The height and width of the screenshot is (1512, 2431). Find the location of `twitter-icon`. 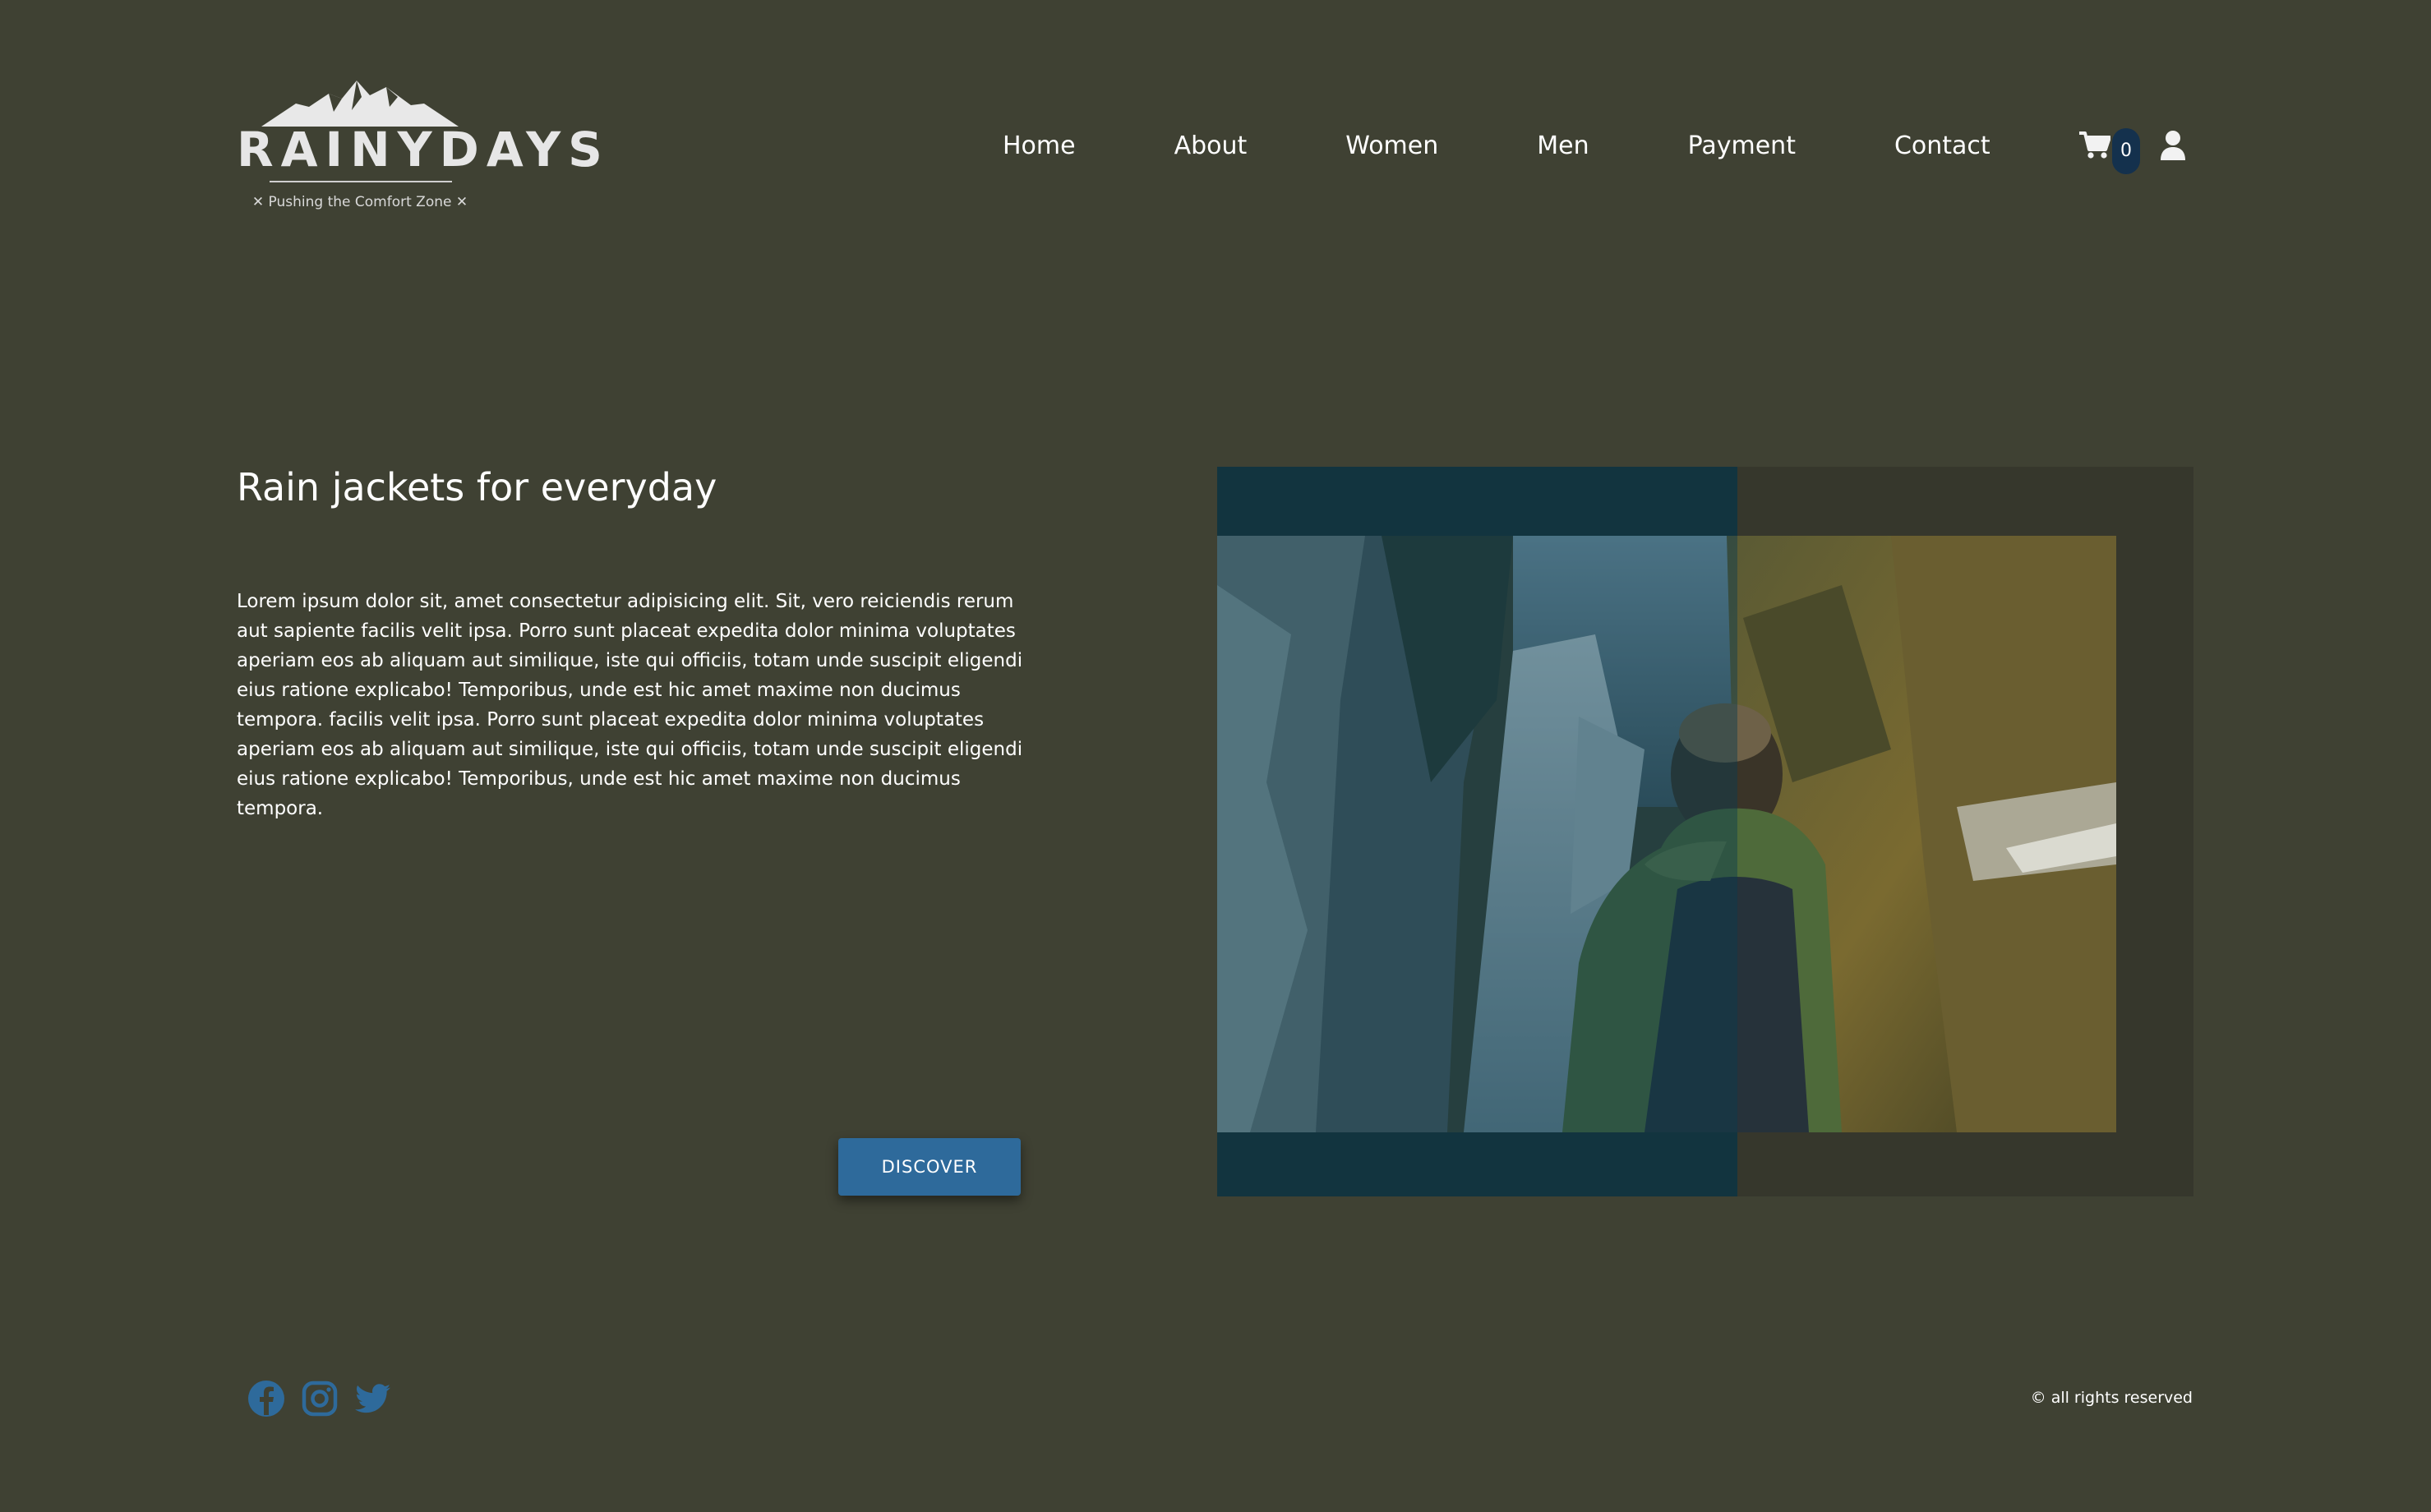

twitter-icon is located at coordinates (373, 1398).